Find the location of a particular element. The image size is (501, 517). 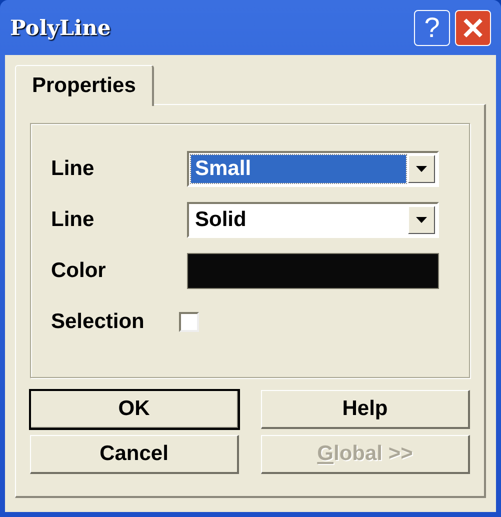

dropdown: Small is located at coordinates (313, 169).